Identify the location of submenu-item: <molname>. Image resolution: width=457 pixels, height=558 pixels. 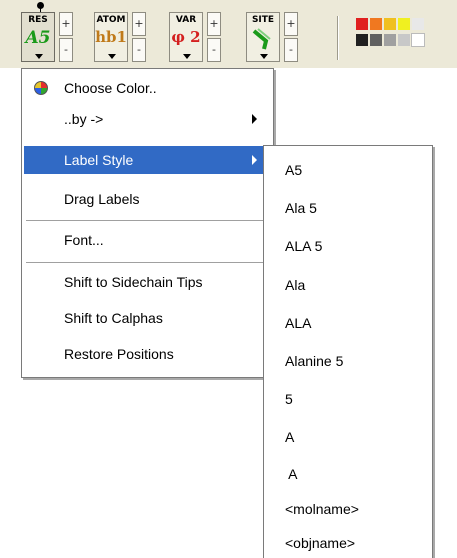
(348, 509).